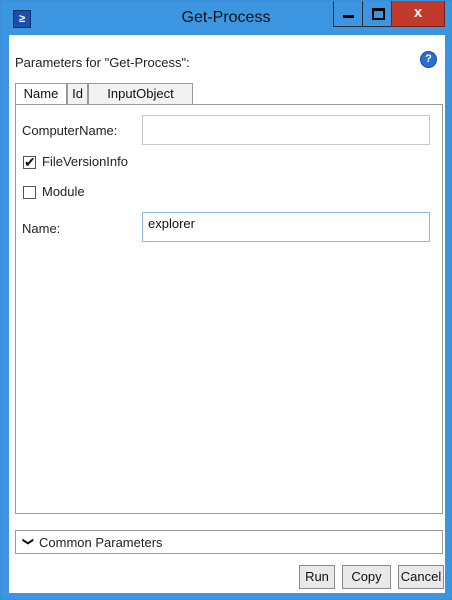  Describe the element at coordinates (102, 62) in the screenshot. I see `parameters-label: Parameters for "Get-Process":` at that location.